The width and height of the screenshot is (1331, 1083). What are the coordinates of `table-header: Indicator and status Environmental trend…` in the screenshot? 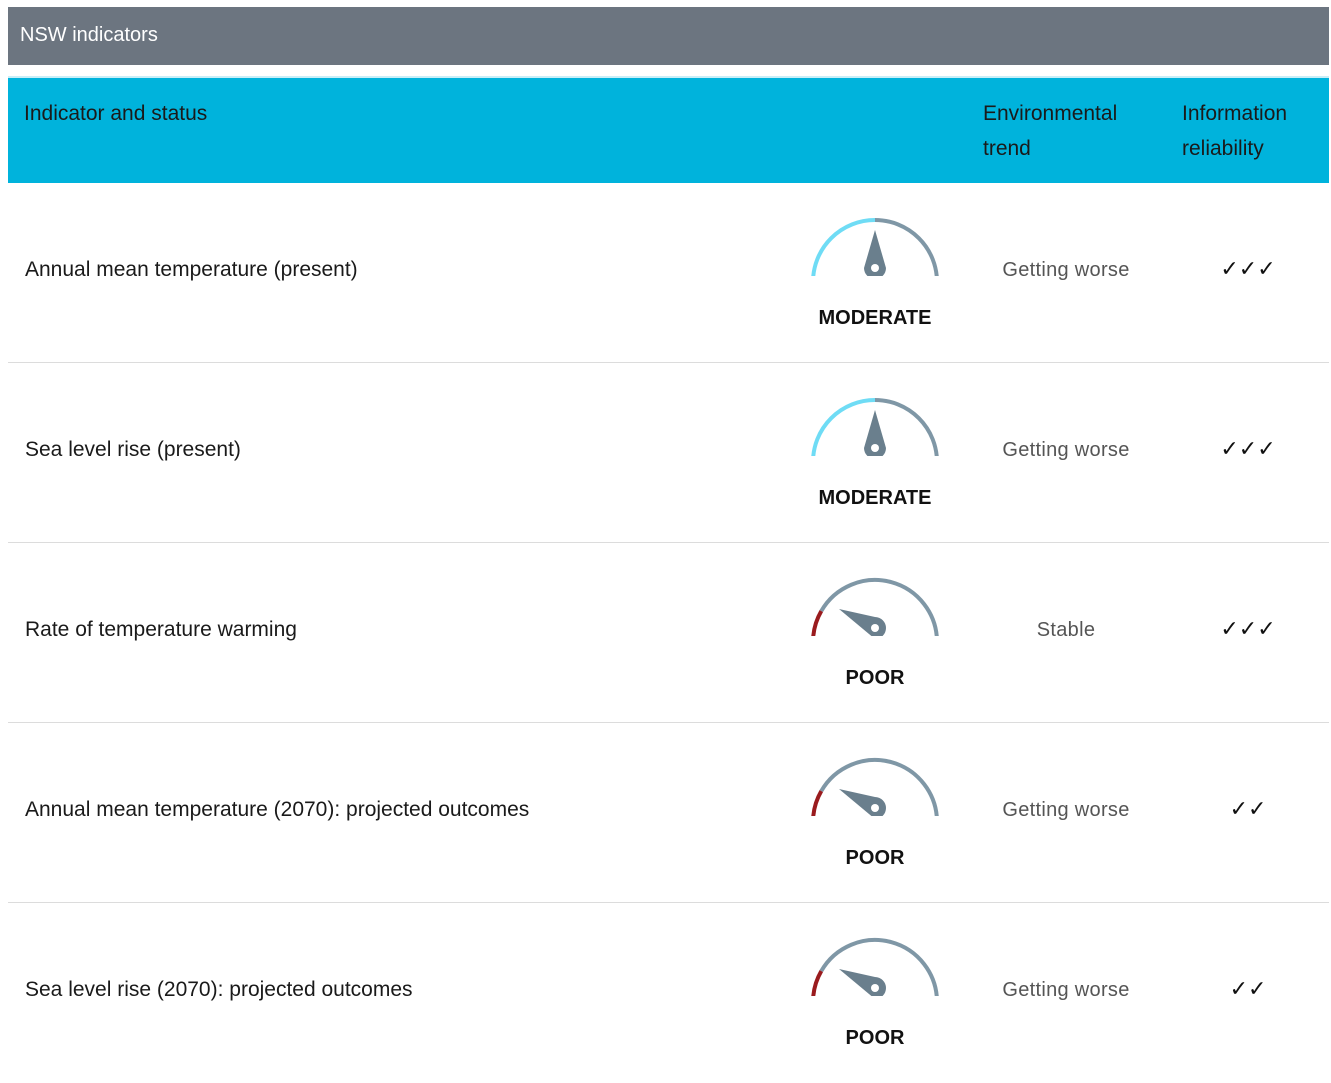 It's located at (668, 129).